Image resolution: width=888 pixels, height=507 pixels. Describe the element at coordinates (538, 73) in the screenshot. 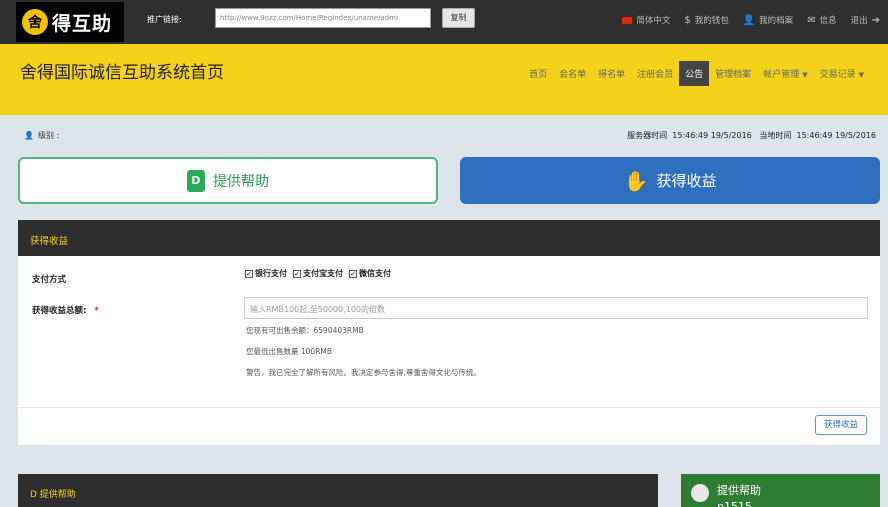

I see `nav-home: 首页` at that location.